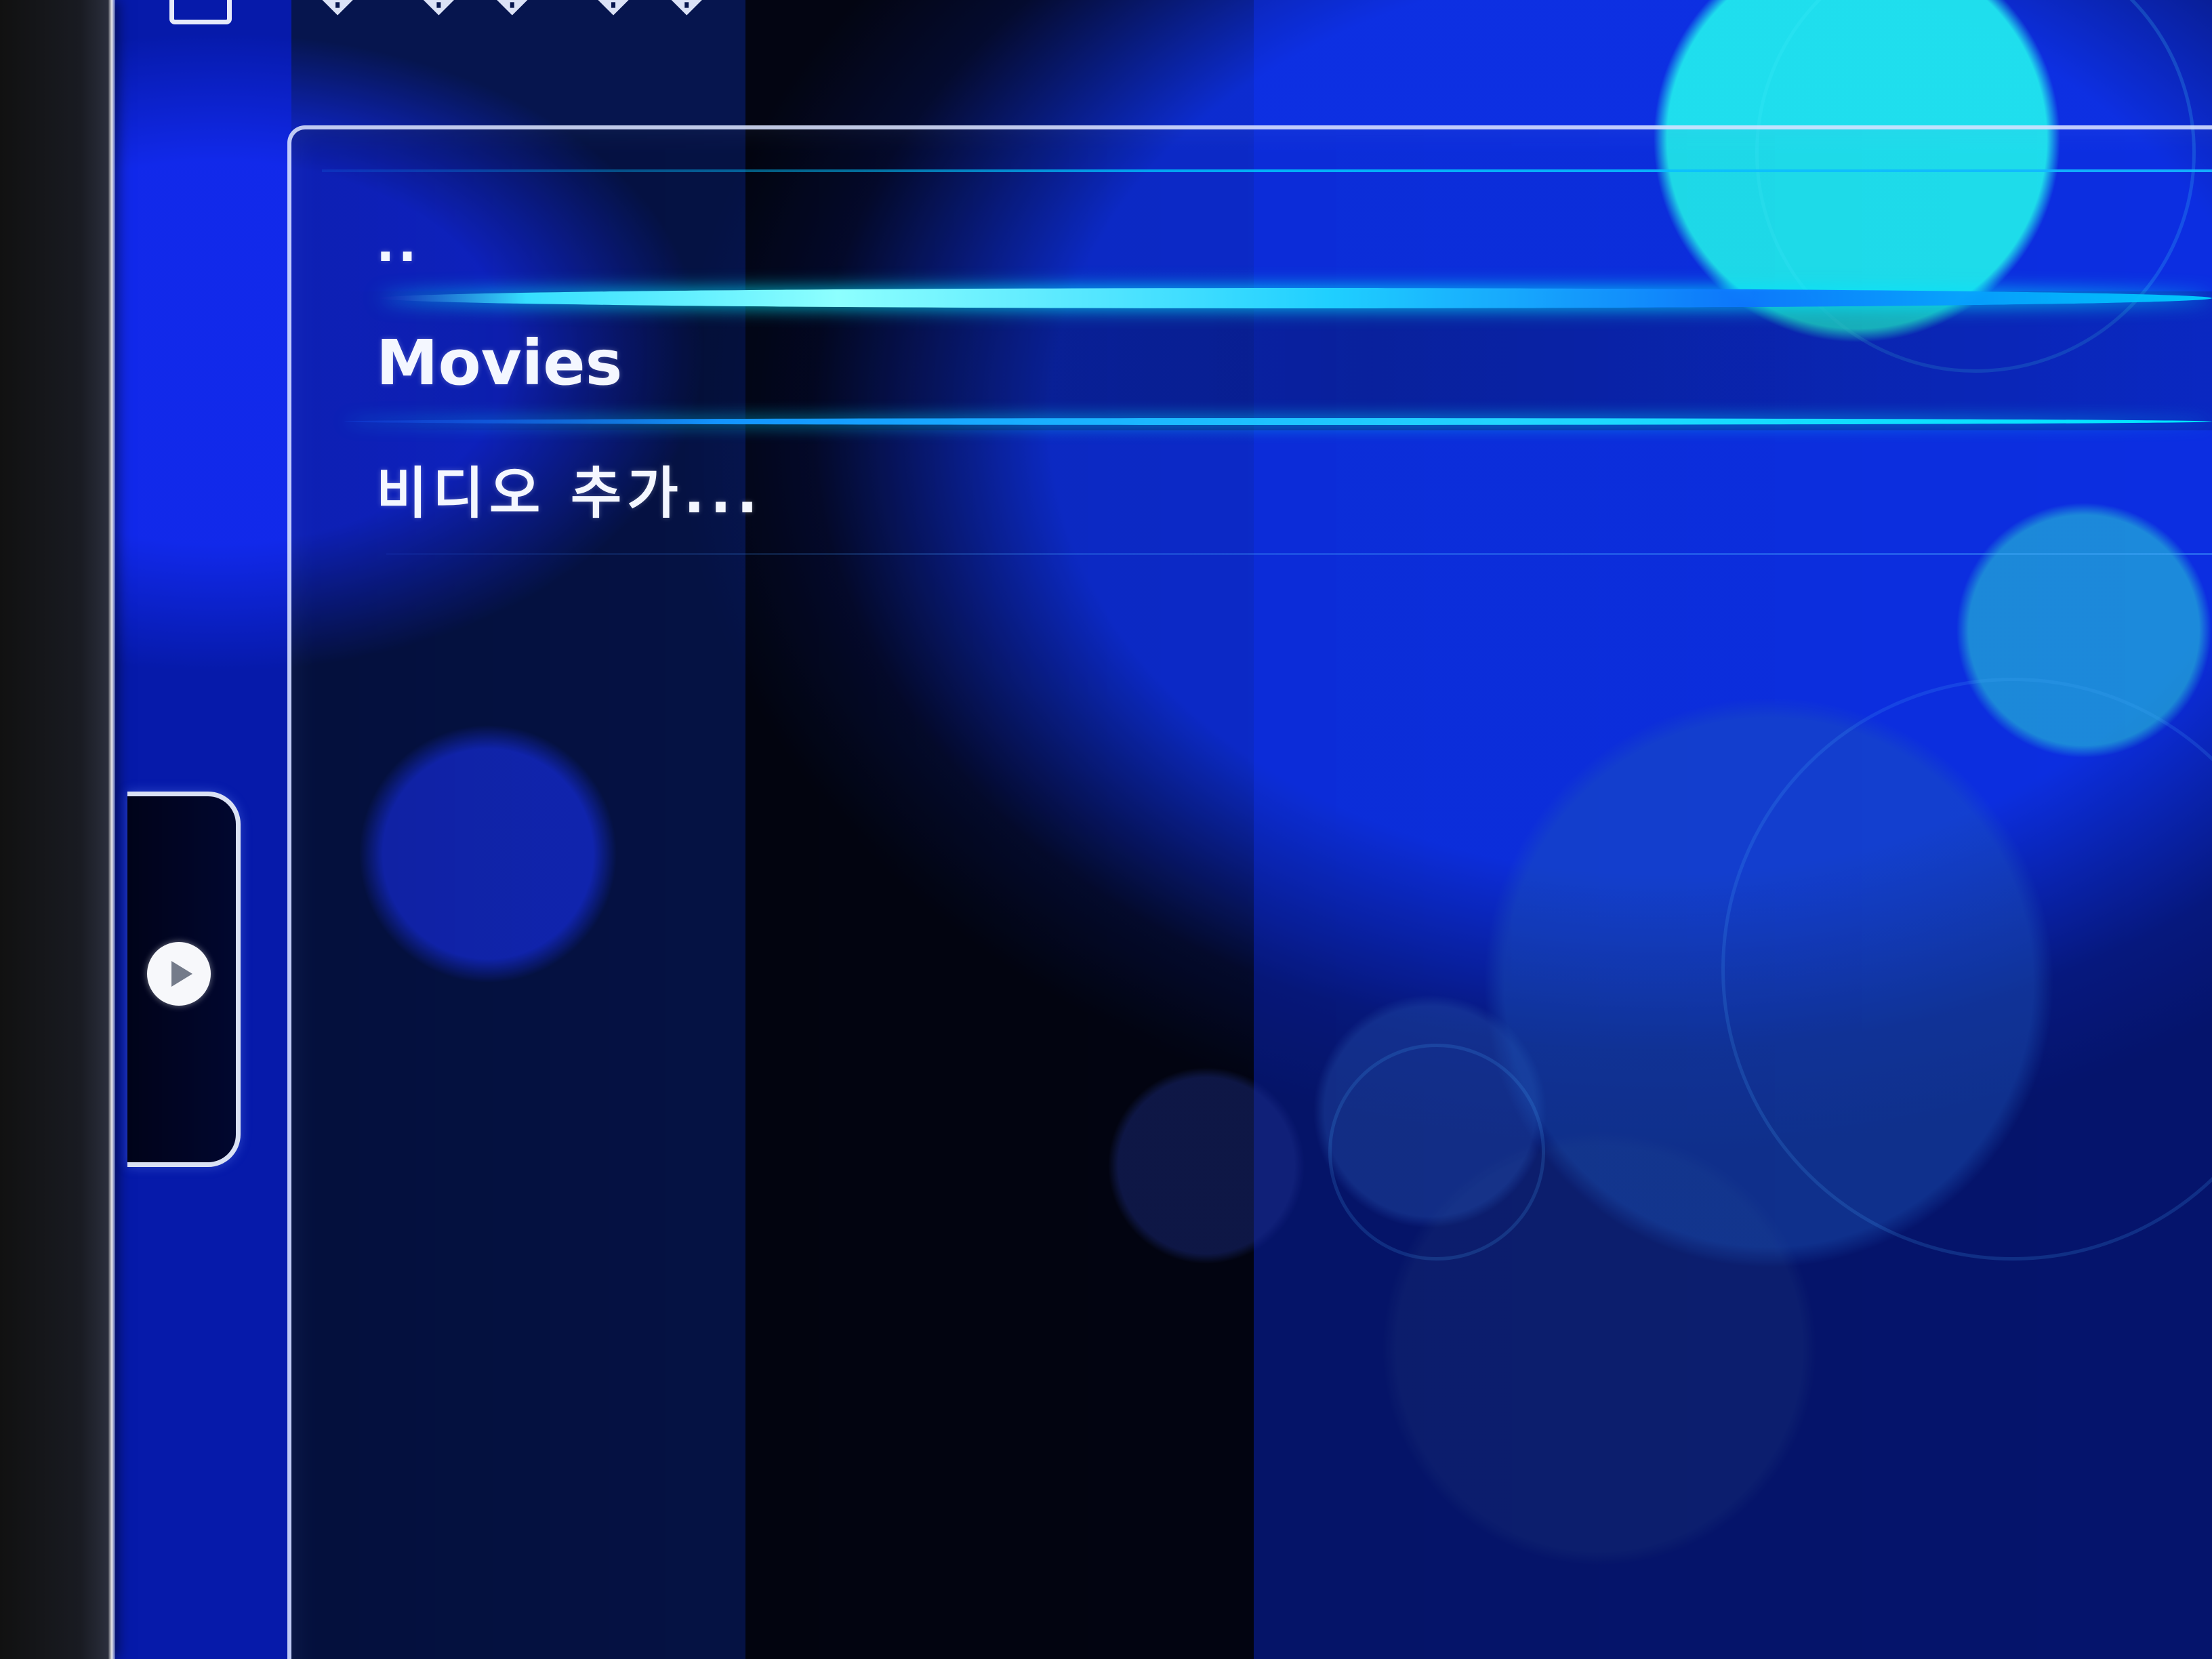 The image size is (2212, 1659). What do you see at coordinates (499, 362) in the screenshot?
I see `list-item-movies: Movies` at bounding box center [499, 362].